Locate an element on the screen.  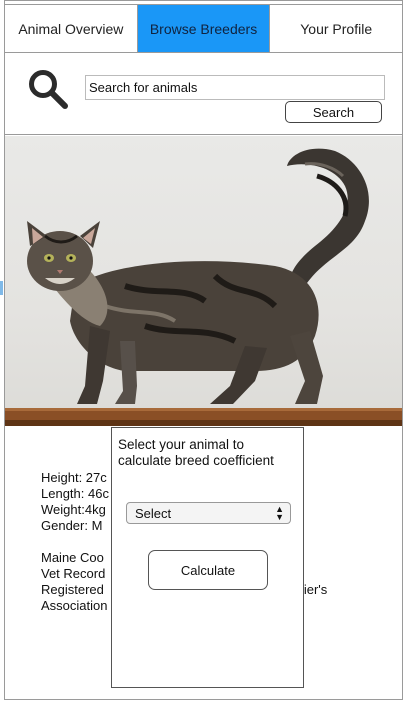
edge-marker is located at coordinates (1, 288).